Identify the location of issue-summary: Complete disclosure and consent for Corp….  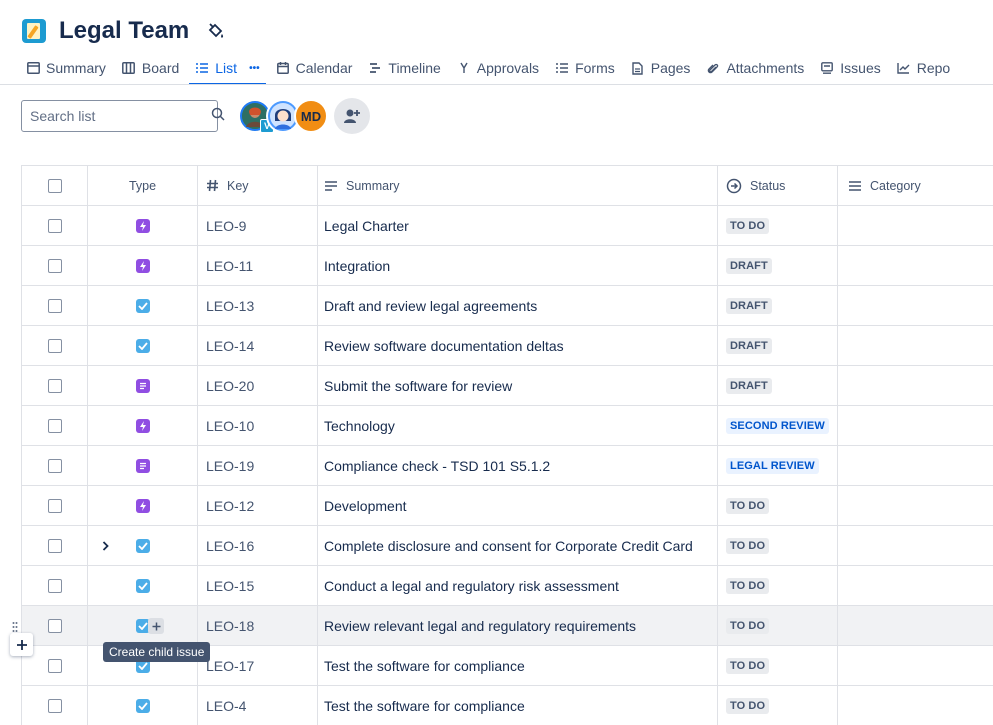
(518, 545).